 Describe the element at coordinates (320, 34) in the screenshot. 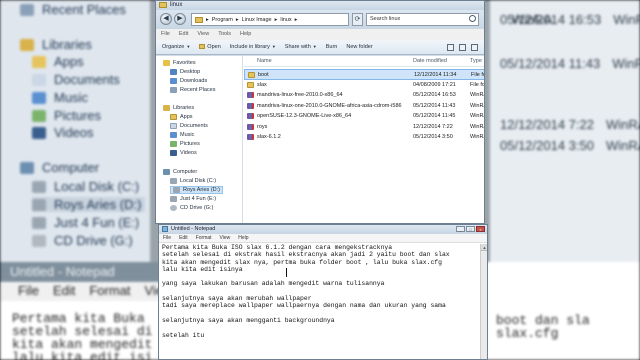

I see `explorer-menu-bar: File Edit View Tools Help` at that location.